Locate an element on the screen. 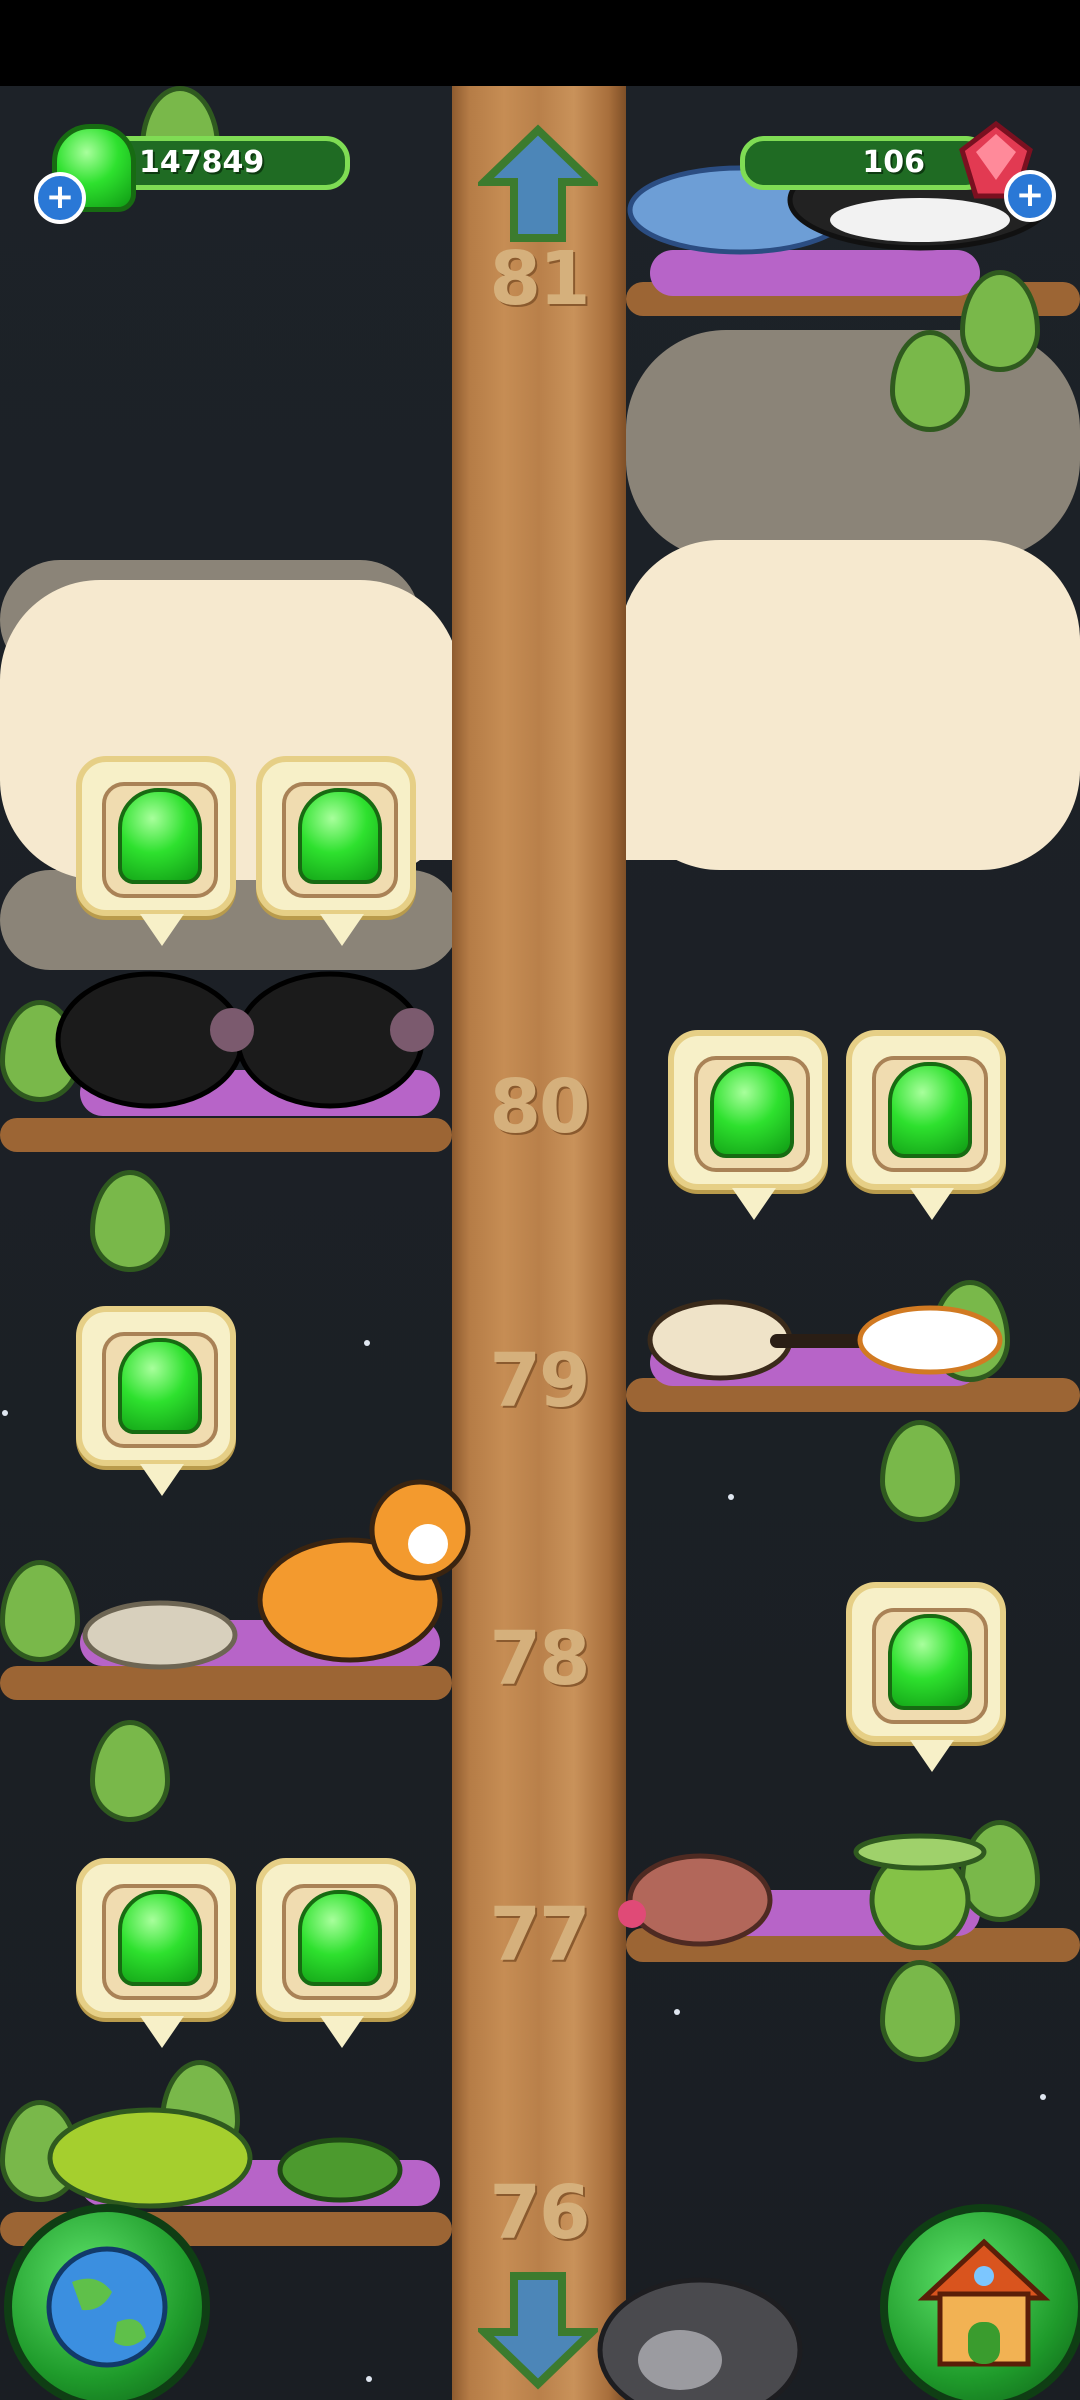 This screenshot has width=1080, height=2400. map-button is located at coordinates (107, 2302).